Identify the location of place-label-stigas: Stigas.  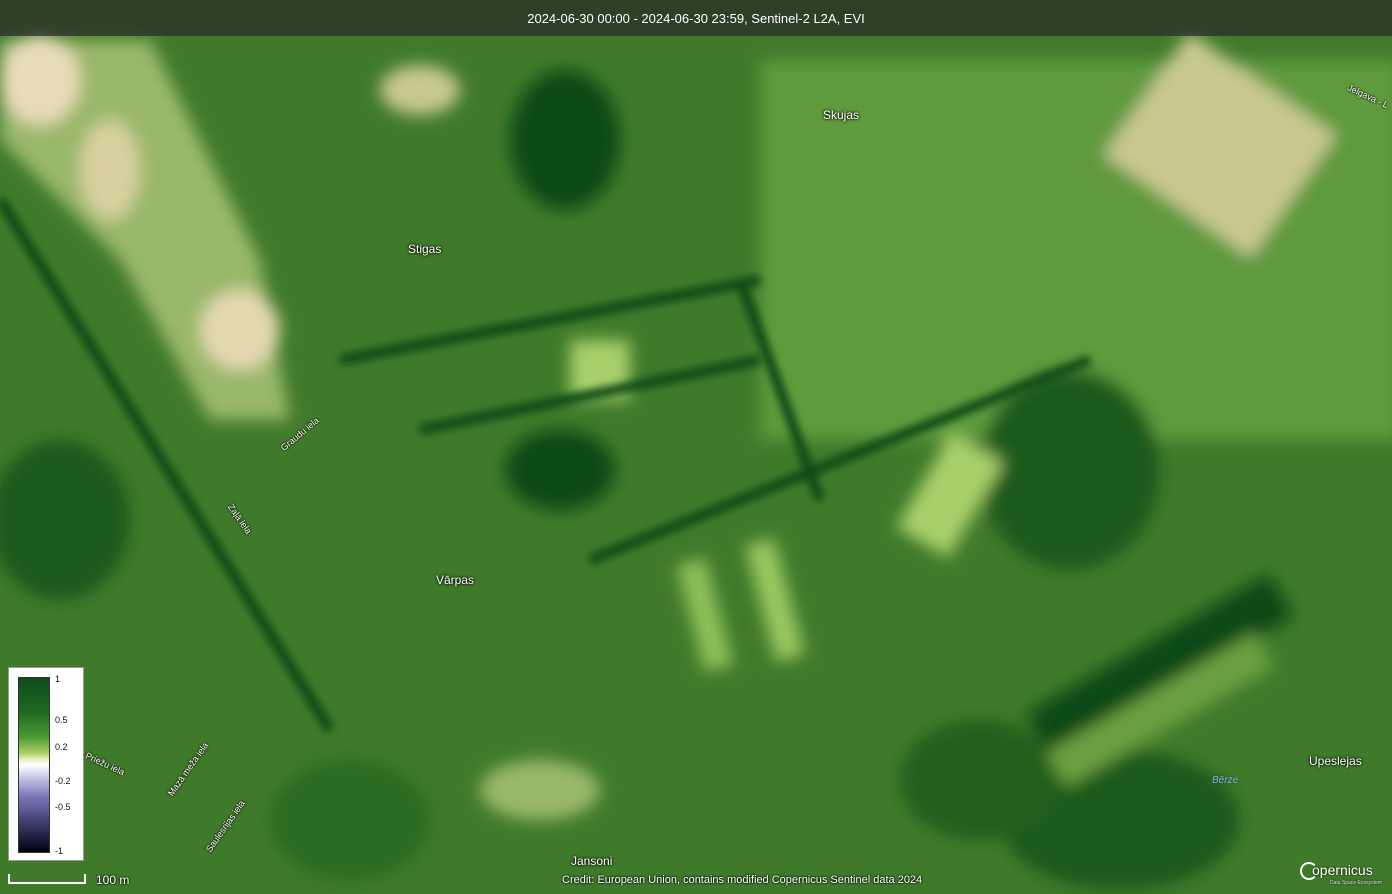
(425, 249).